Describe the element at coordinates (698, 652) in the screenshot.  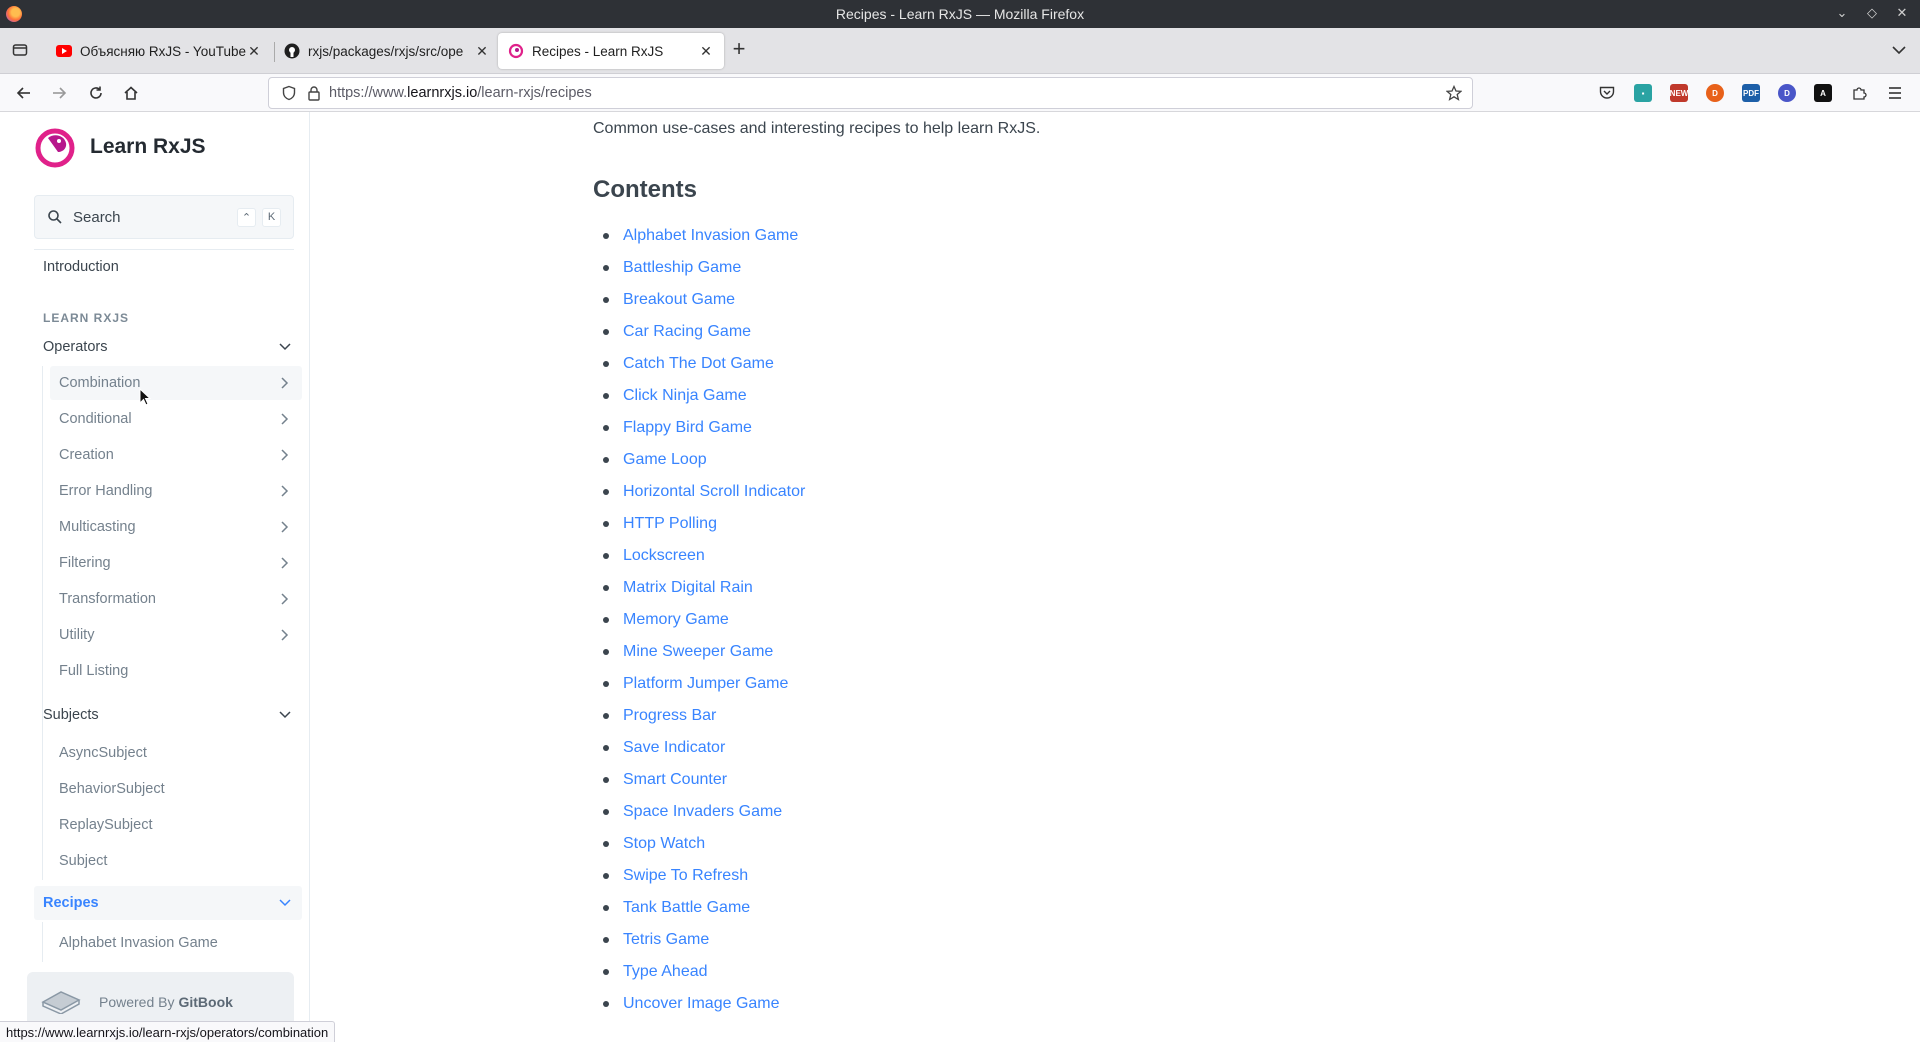
I see `recipe-link: Mine Sweeper Game` at that location.